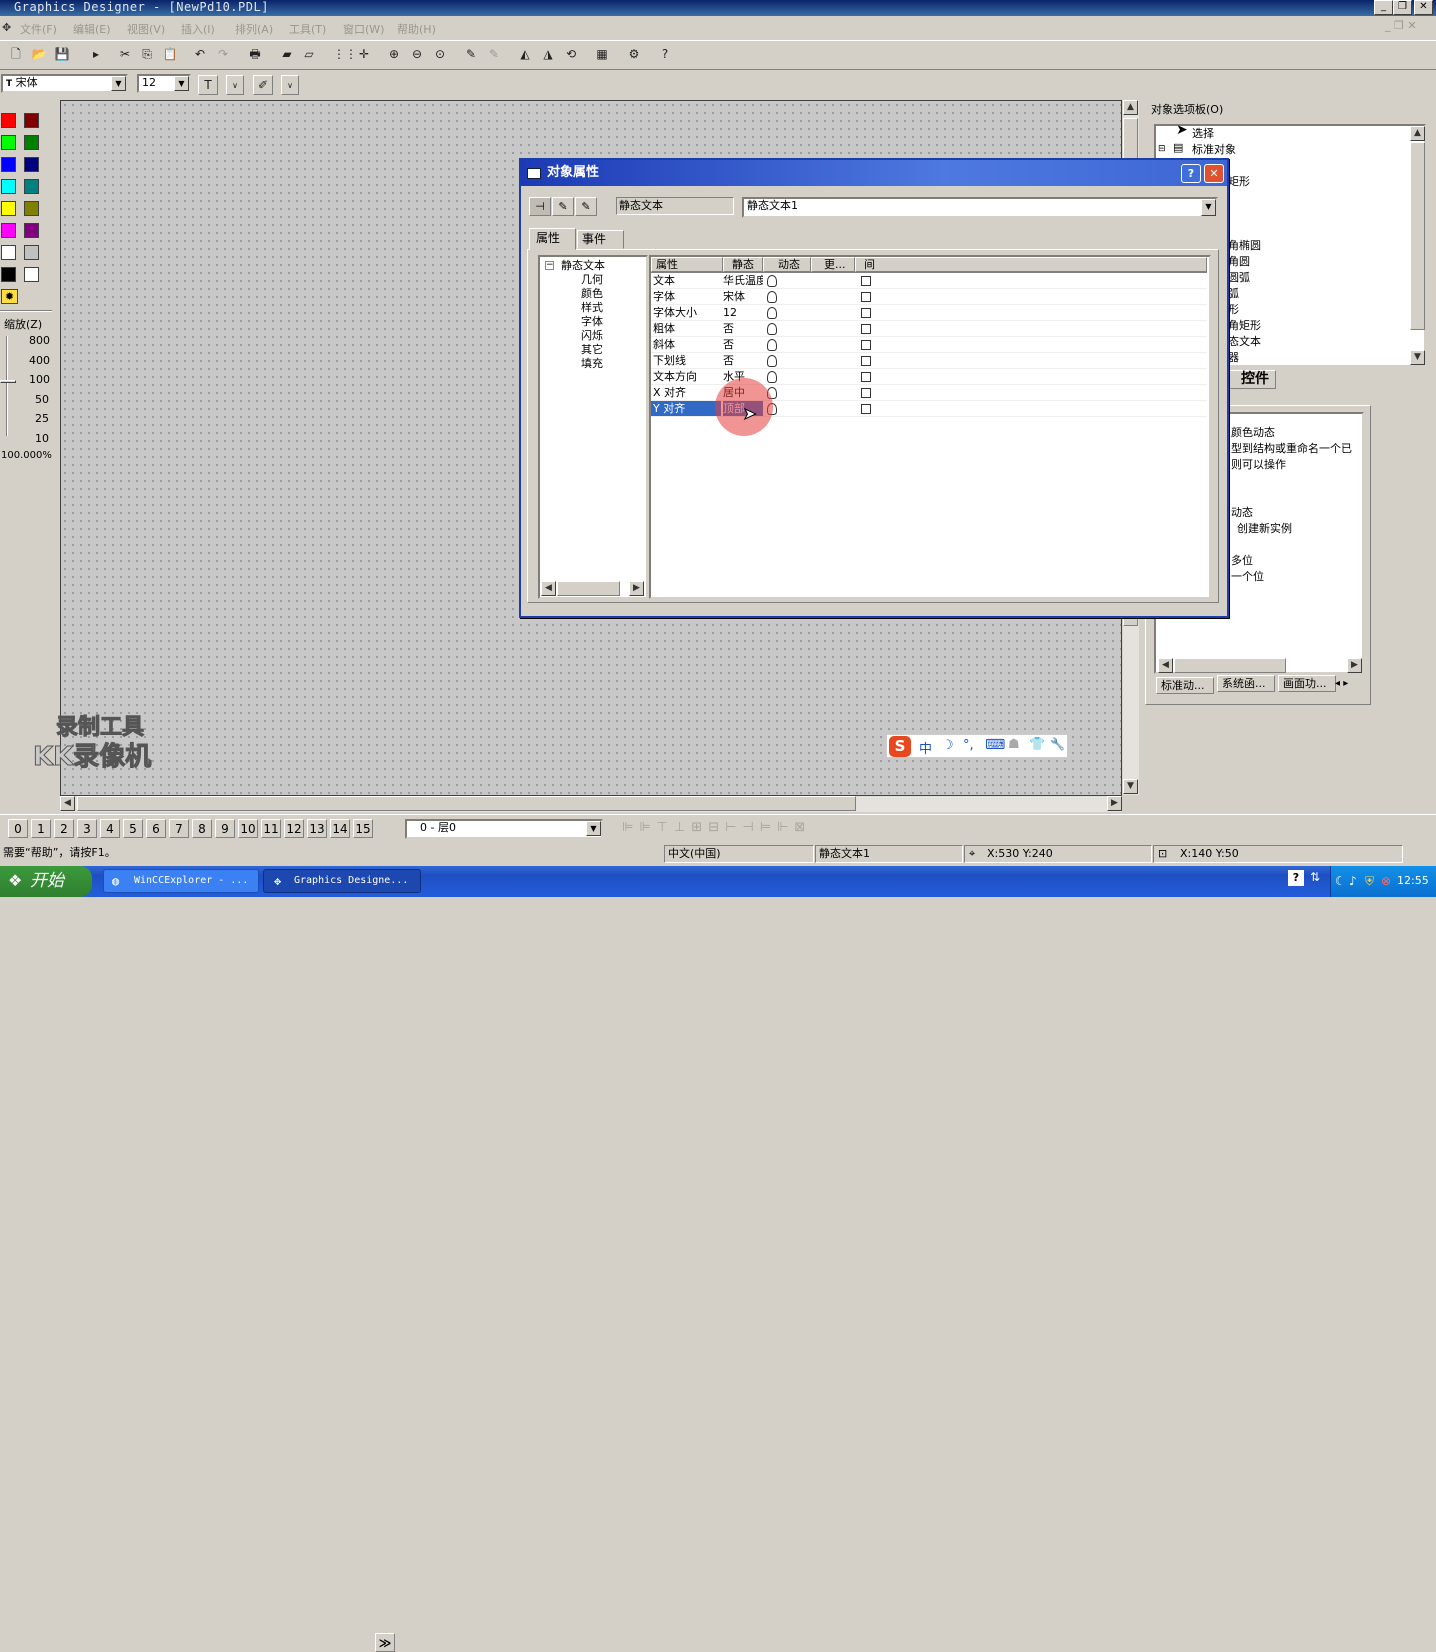 This screenshot has height=1652, width=1436. What do you see at coordinates (440, 55) in the screenshot?
I see `zoom-fit-icon: ⊙` at bounding box center [440, 55].